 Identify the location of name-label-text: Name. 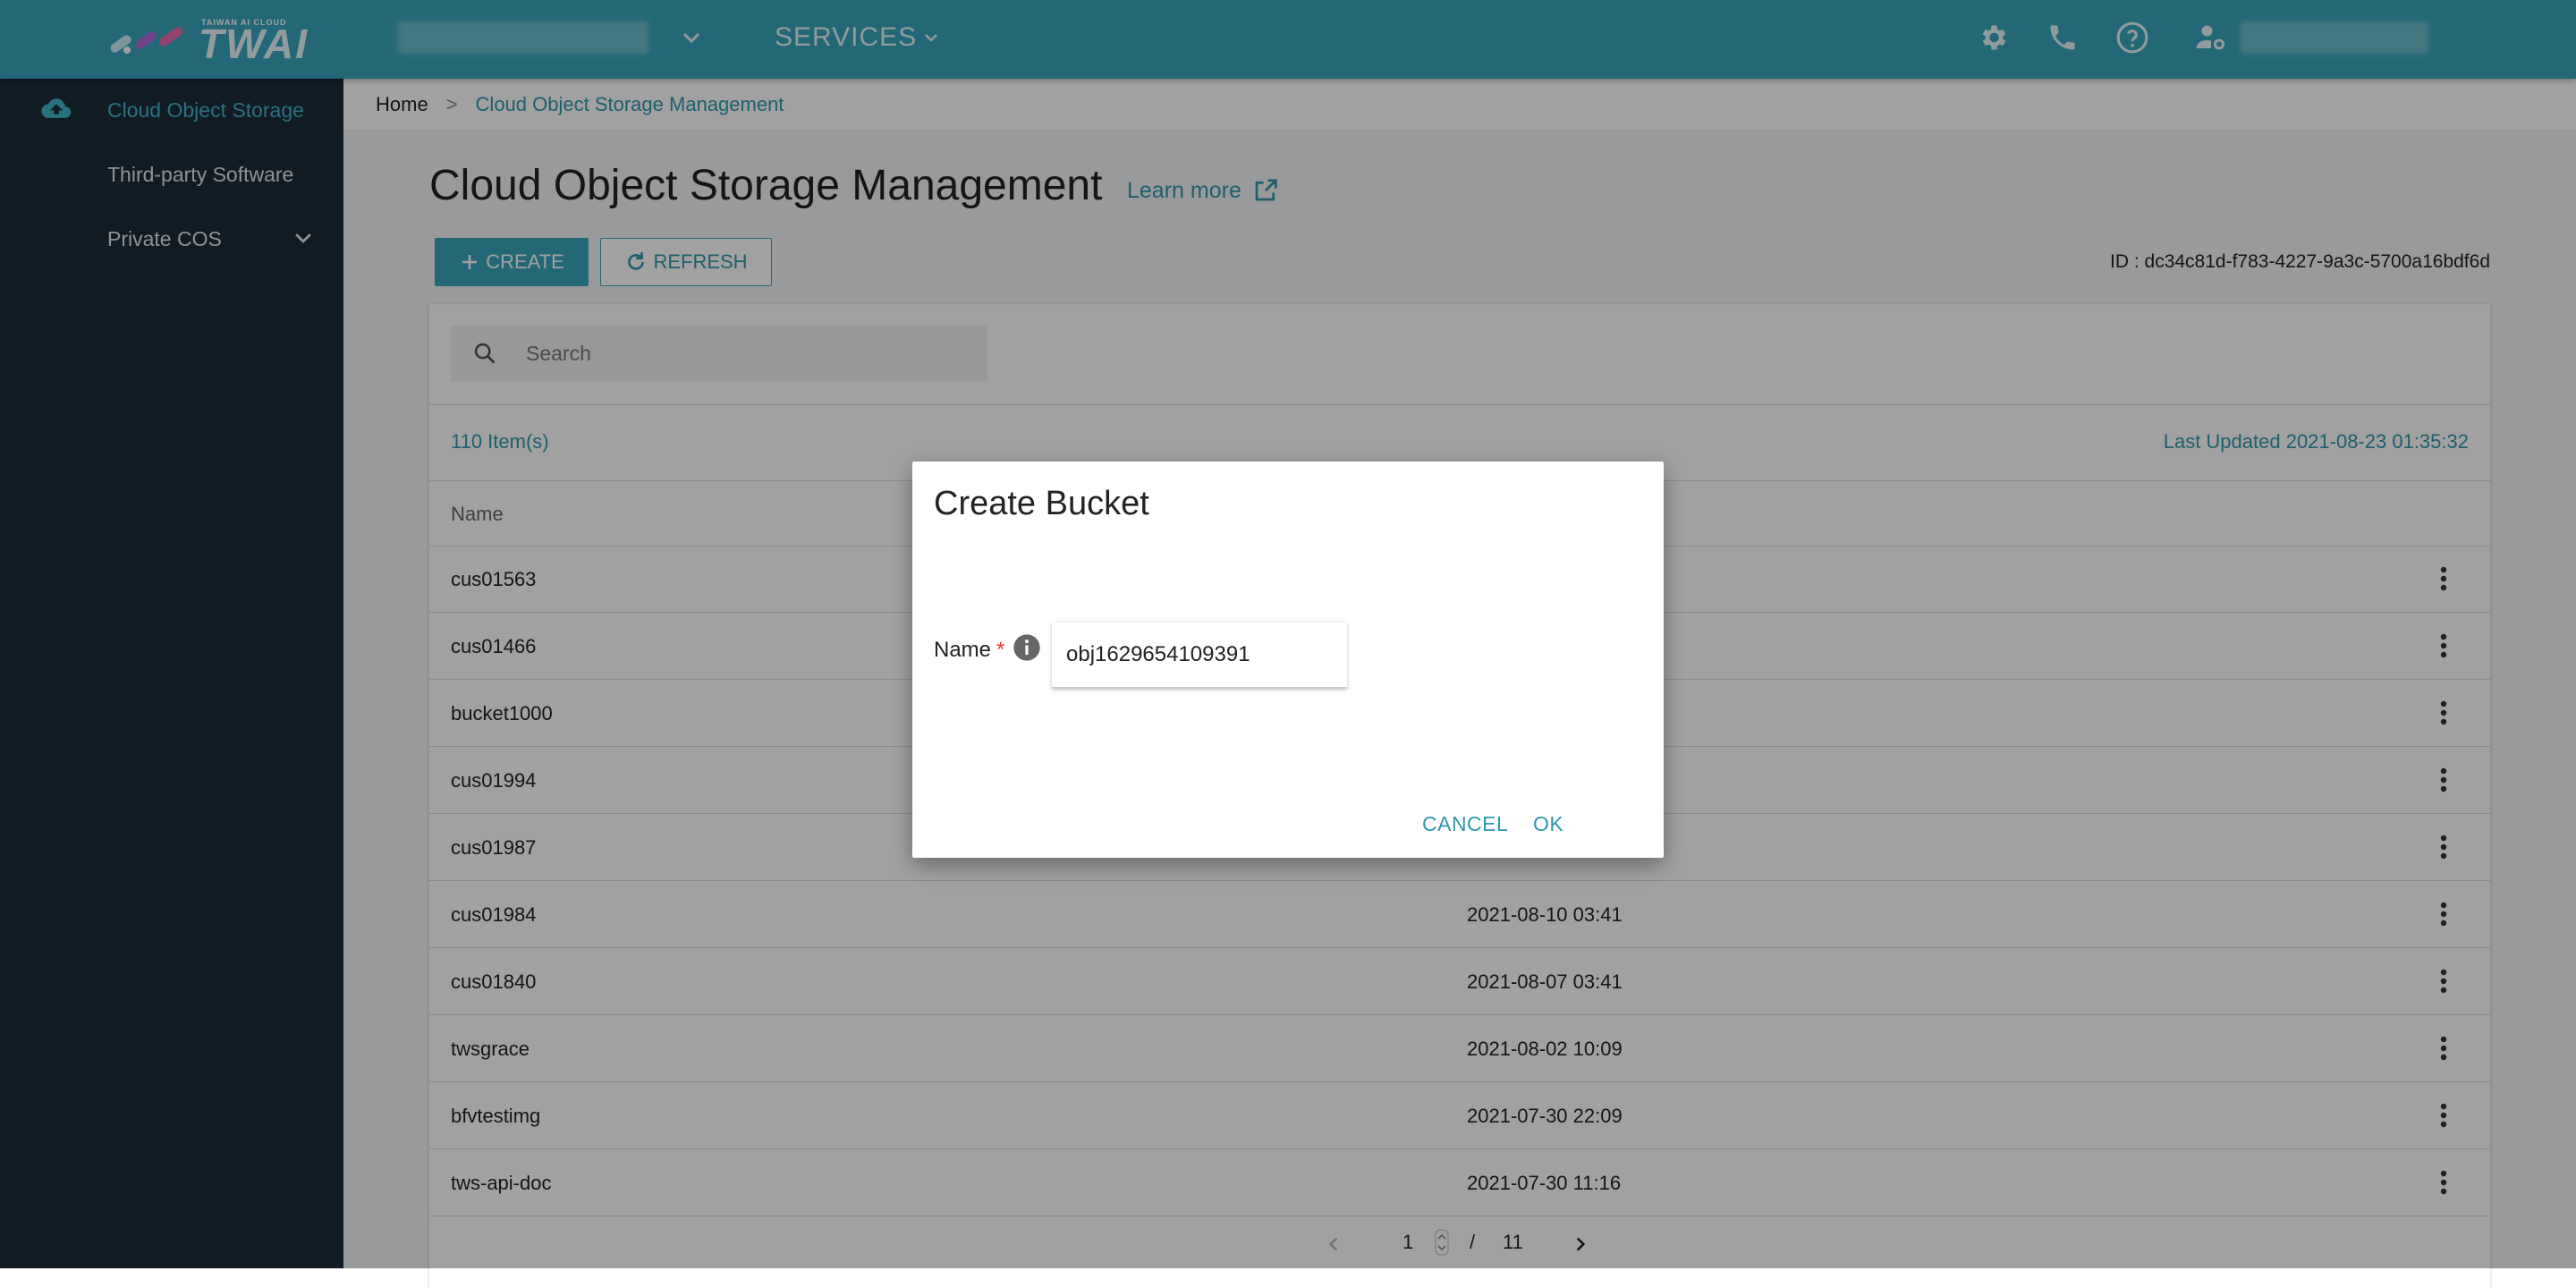
(963, 650).